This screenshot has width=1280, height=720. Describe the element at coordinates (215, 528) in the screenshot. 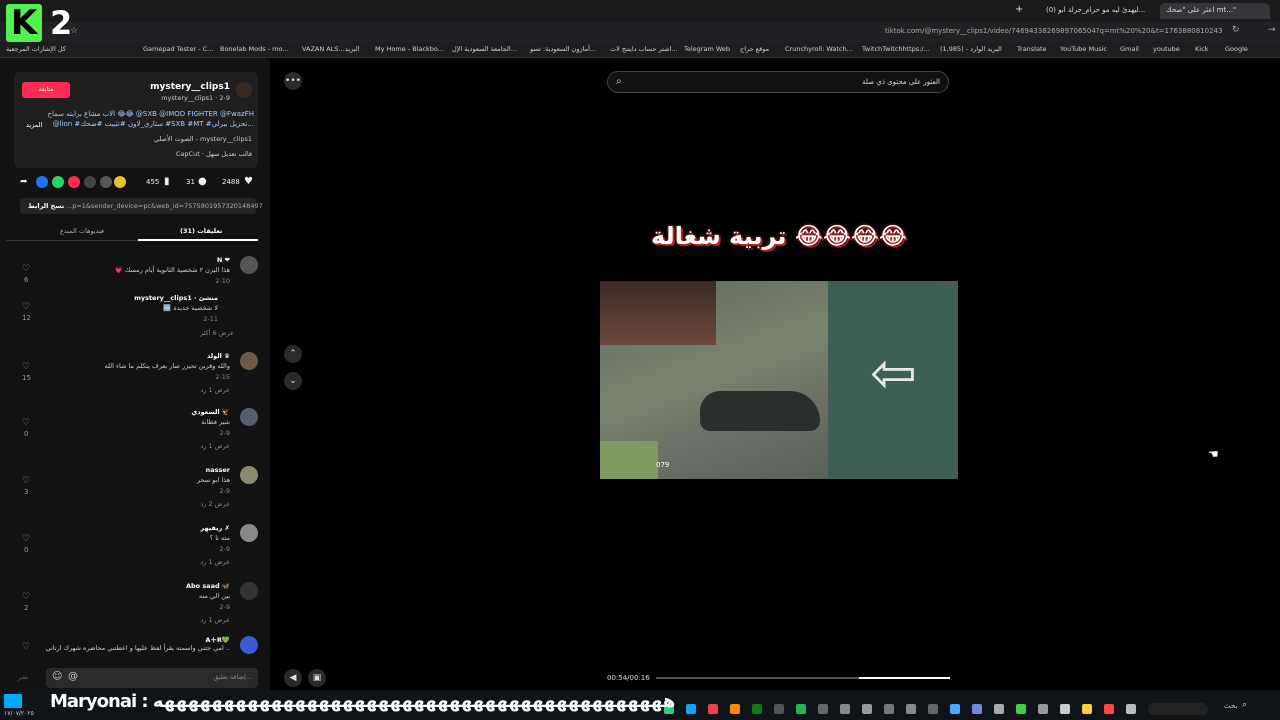

I see `comment-username: ريفيهر ✗` at that location.